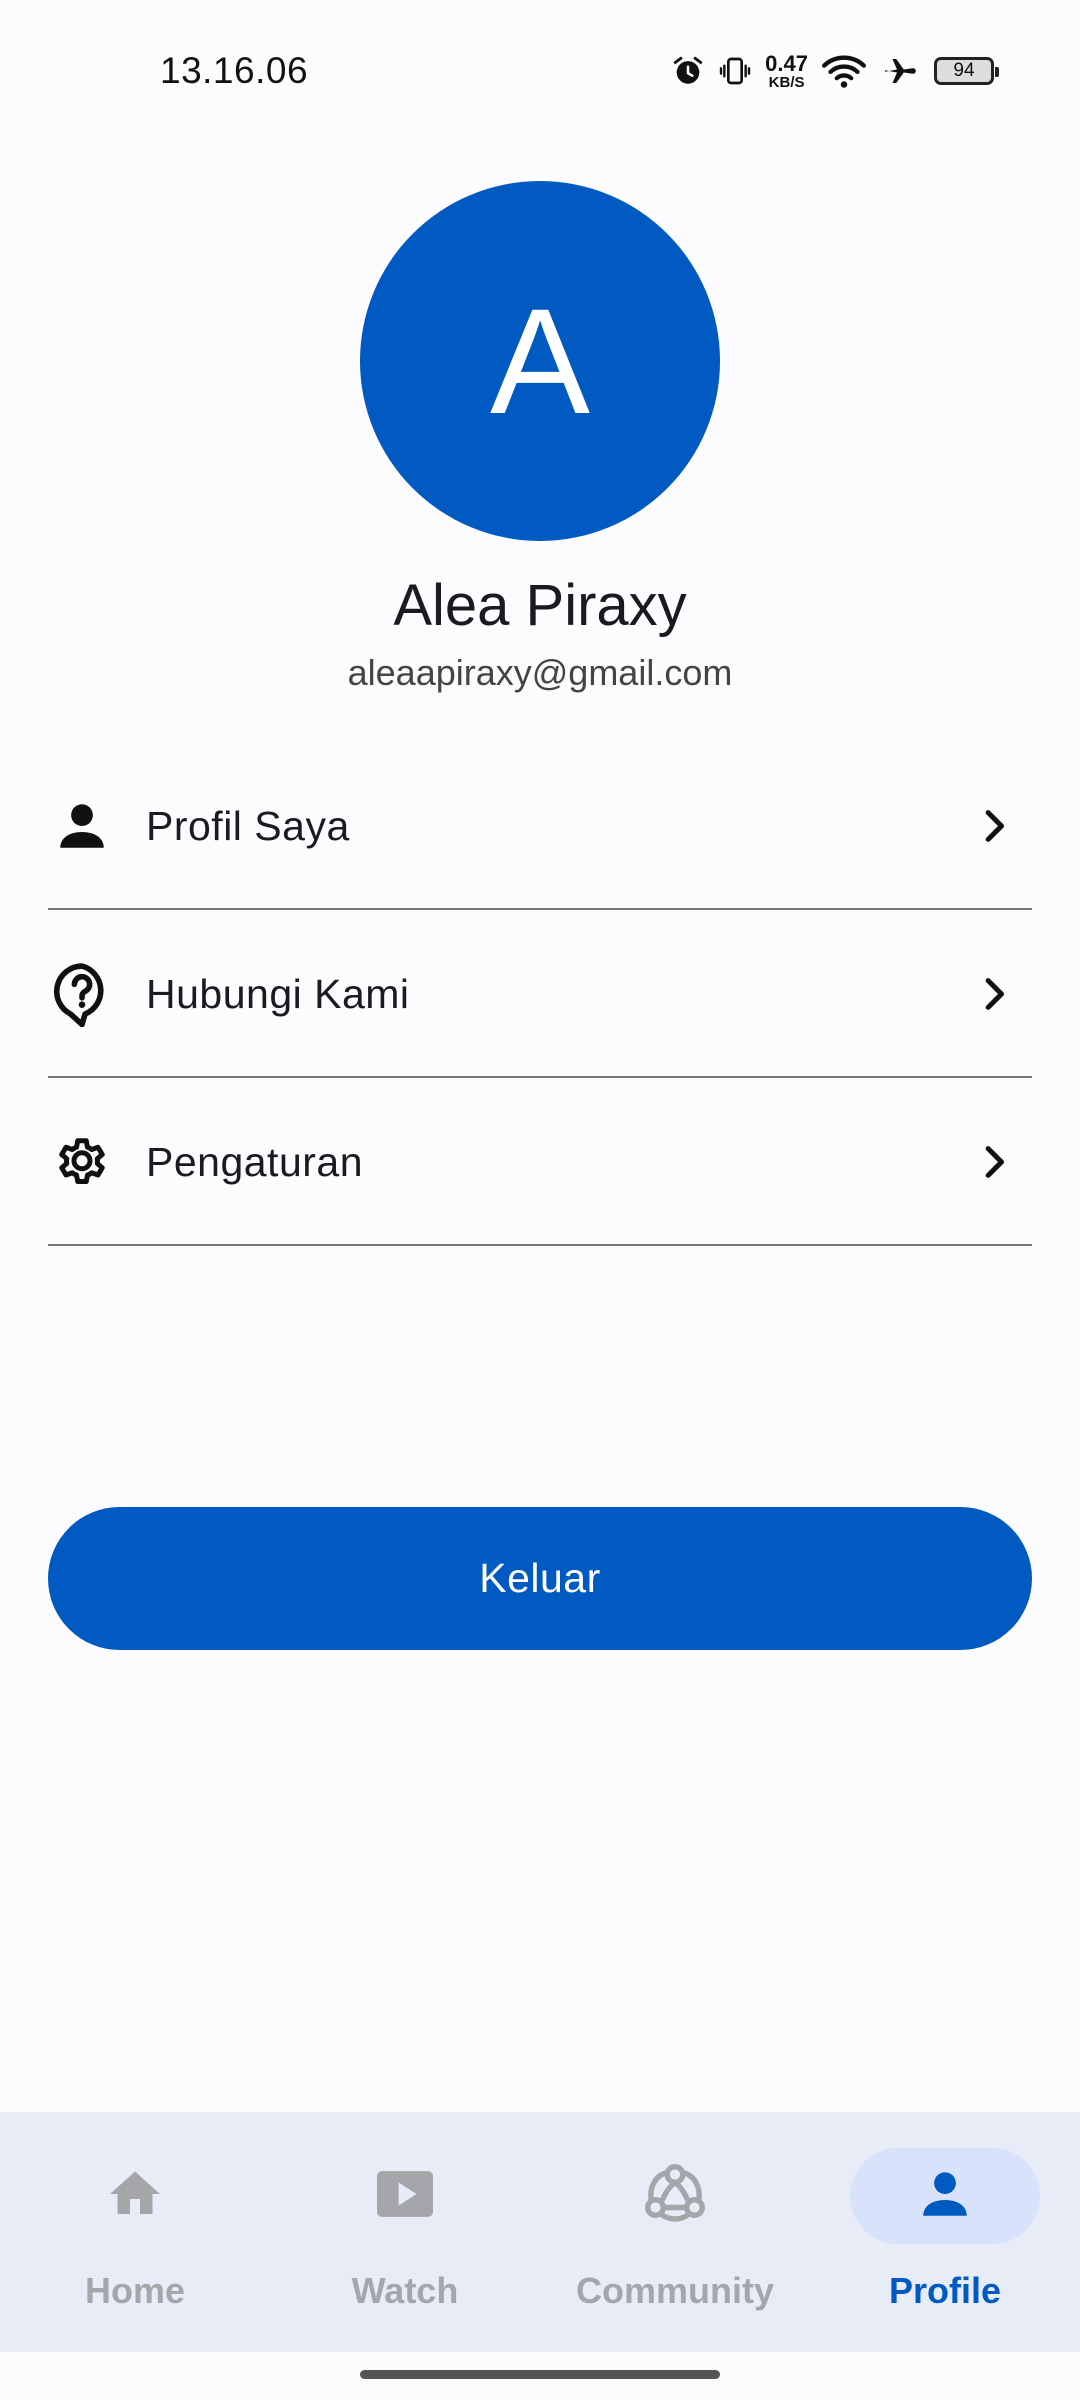  What do you see at coordinates (540, 1163) in the screenshot?
I see `menu-item-pengaturan: Pengaturan` at bounding box center [540, 1163].